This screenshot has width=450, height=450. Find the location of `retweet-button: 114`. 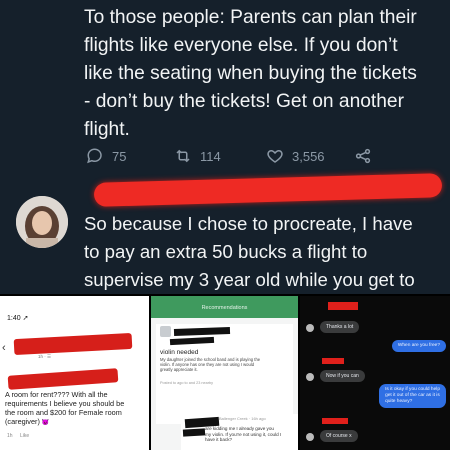

retweet-button: 114 is located at coordinates (197, 156).